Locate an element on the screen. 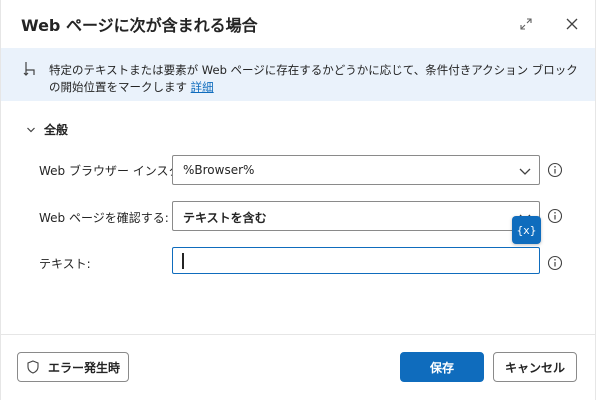 Image resolution: width=596 pixels, height=400 pixels. close-button is located at coordinates (572, 24).